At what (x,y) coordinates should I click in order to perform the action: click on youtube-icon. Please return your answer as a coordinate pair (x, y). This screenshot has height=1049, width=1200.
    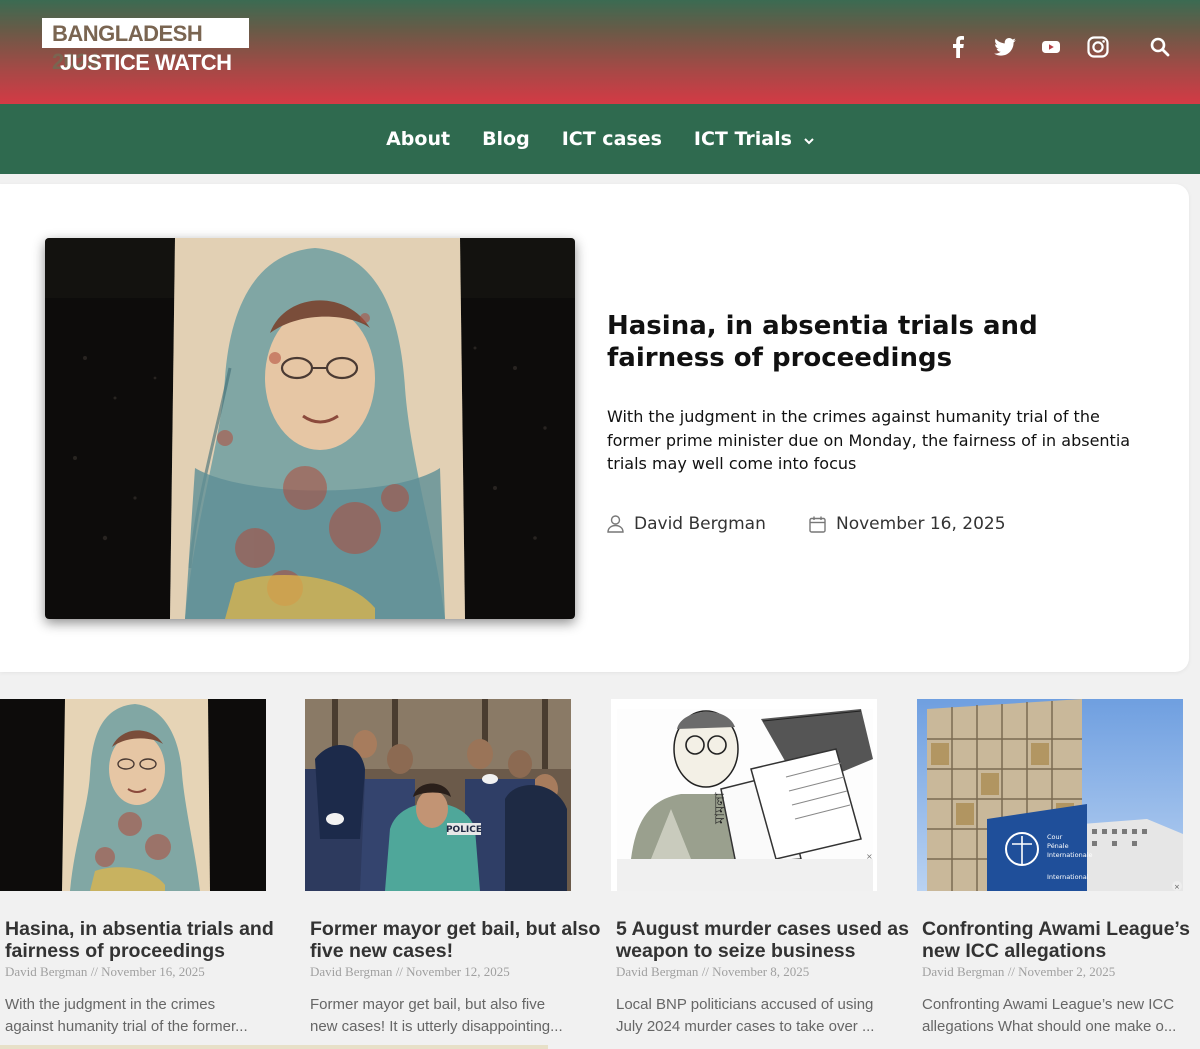
    Looking at the image, I should click on (1051, 47).